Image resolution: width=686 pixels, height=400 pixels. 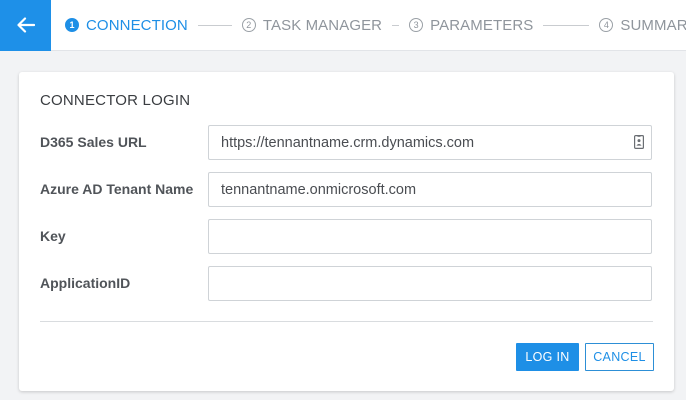 What do you see at coordinates (85, 283) in the screenshot?
I see `application-id-label: ApplicationID` at bounding box center [85, 283].